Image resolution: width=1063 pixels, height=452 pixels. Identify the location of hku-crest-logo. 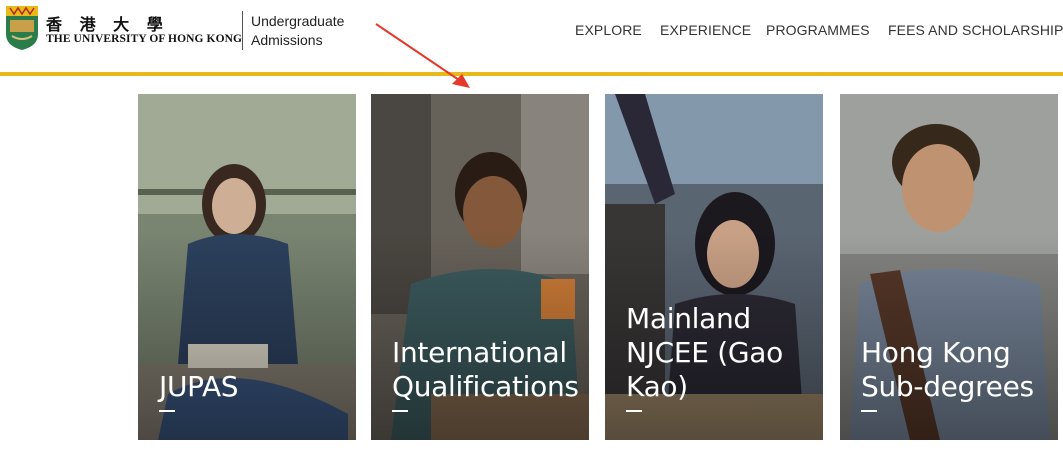
(22, 28).